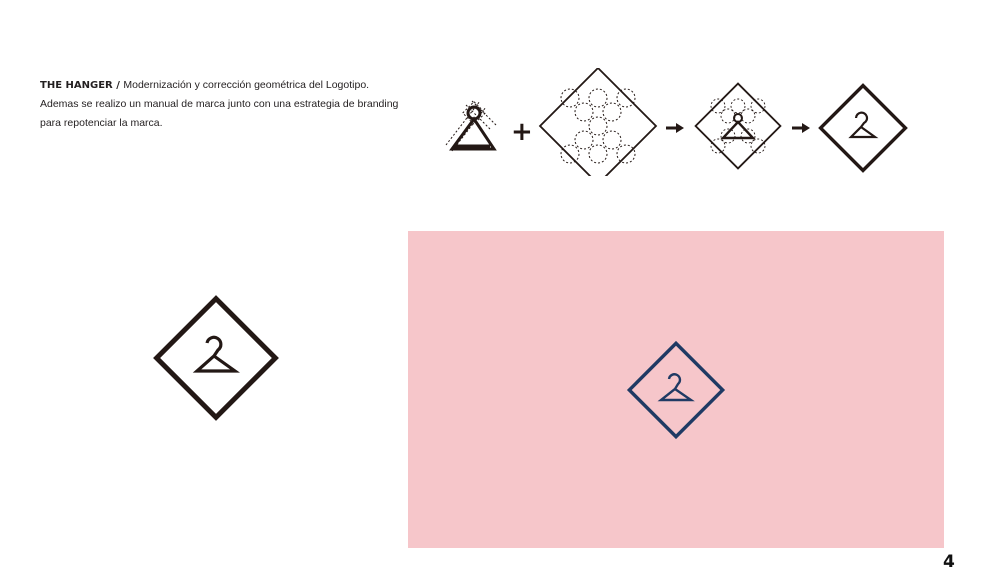 This screenshot has height=588, width=984. What do you see at coordinates (675, 122) in the screenshot?
I see `logo-construction-process: +` at bounding box center [675, 122].